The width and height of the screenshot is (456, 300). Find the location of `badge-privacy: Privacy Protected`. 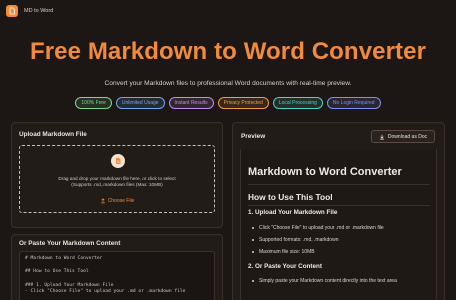

badge-privacy: Privacy Protected is located at coordinates (243, 103).